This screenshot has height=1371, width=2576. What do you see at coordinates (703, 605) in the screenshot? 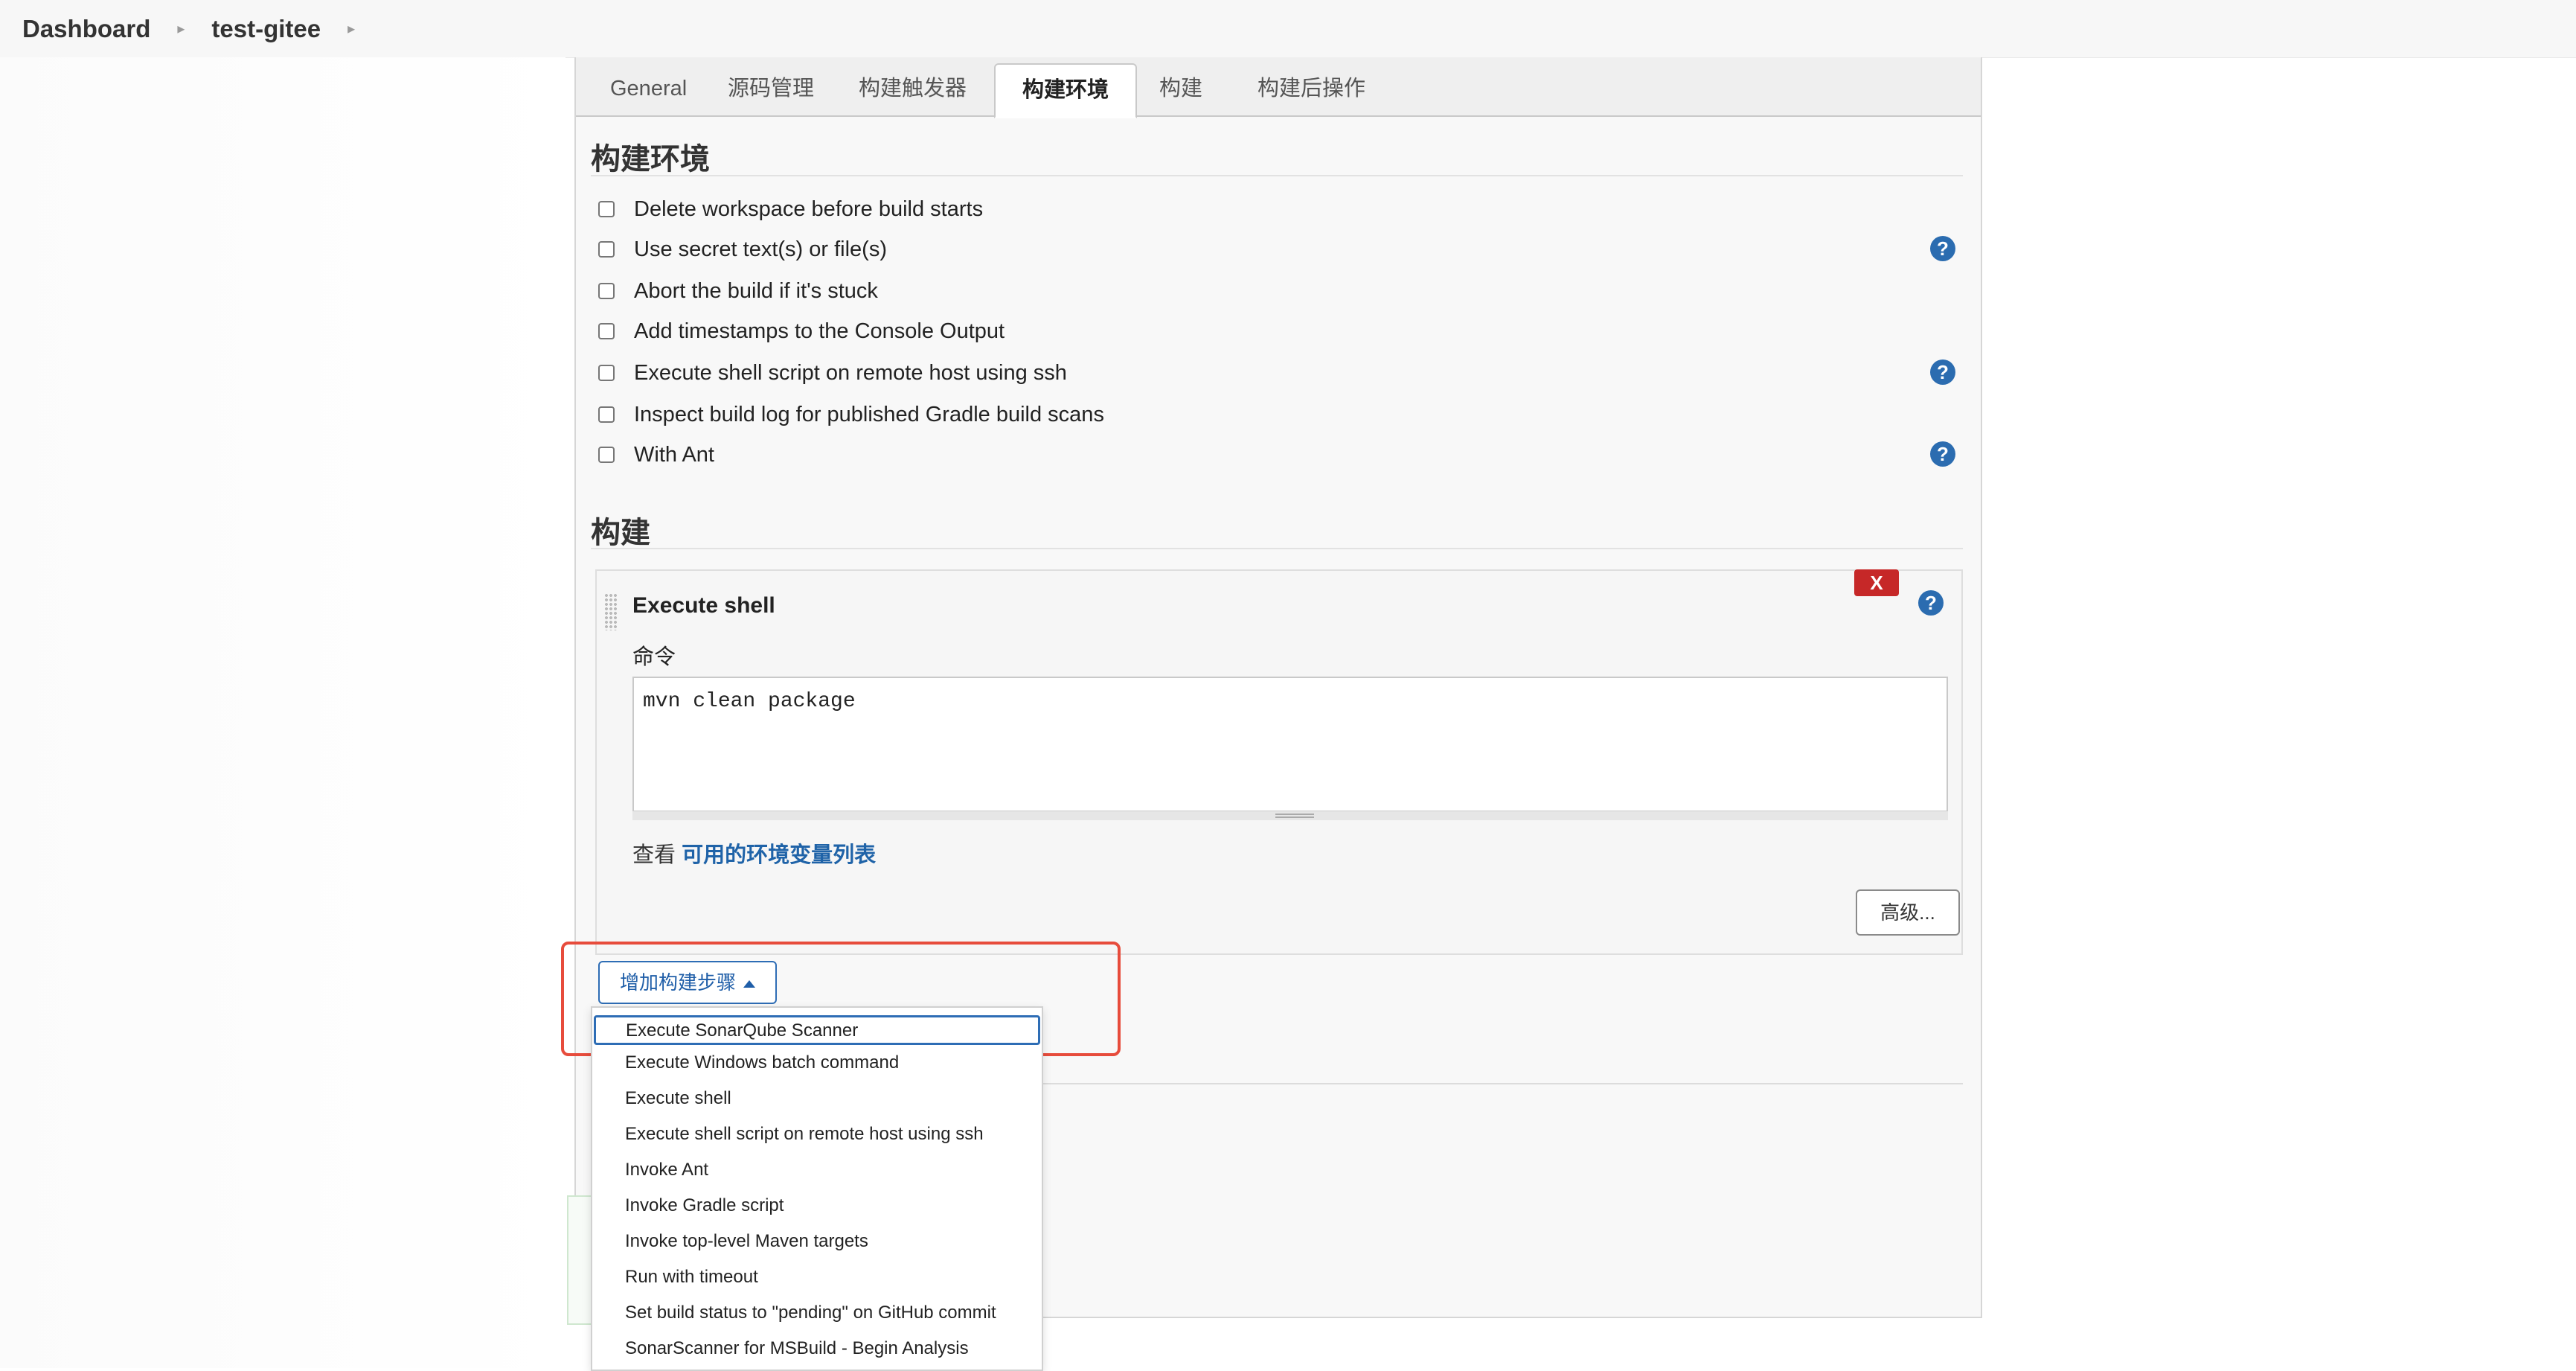
I see `step-title: Execute shell` at bounding box center [703, 605].